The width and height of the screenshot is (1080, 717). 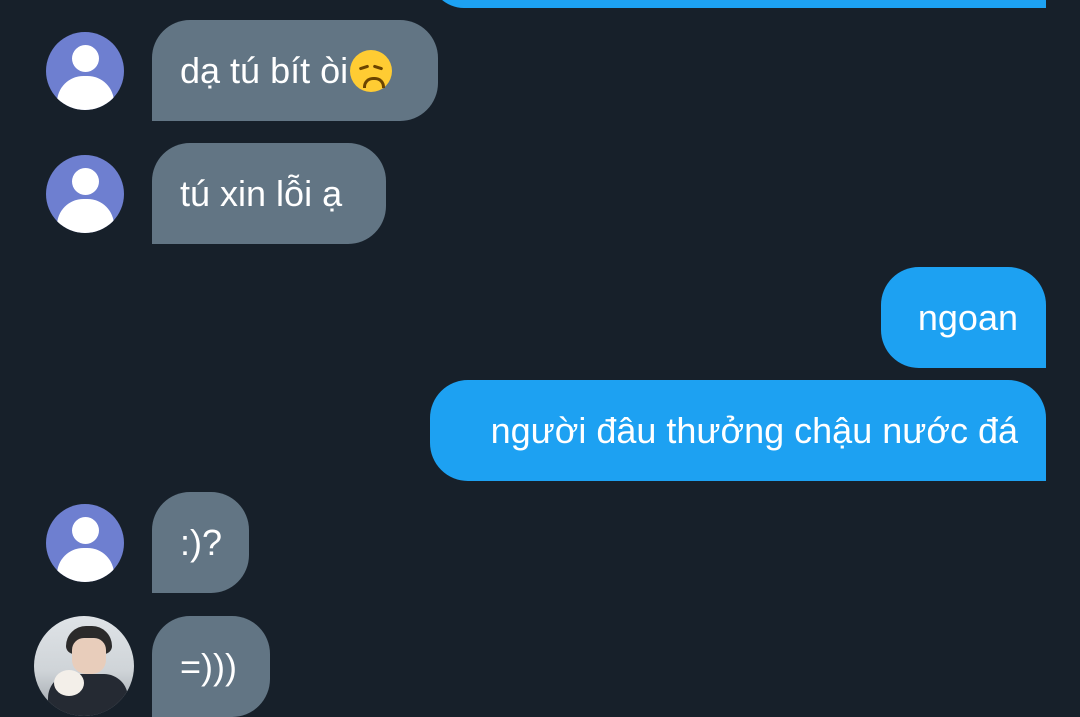 I want to click on outgoing-message-bubble: người đâu thưởng chậu nước đá, so click(x=738, y=430).